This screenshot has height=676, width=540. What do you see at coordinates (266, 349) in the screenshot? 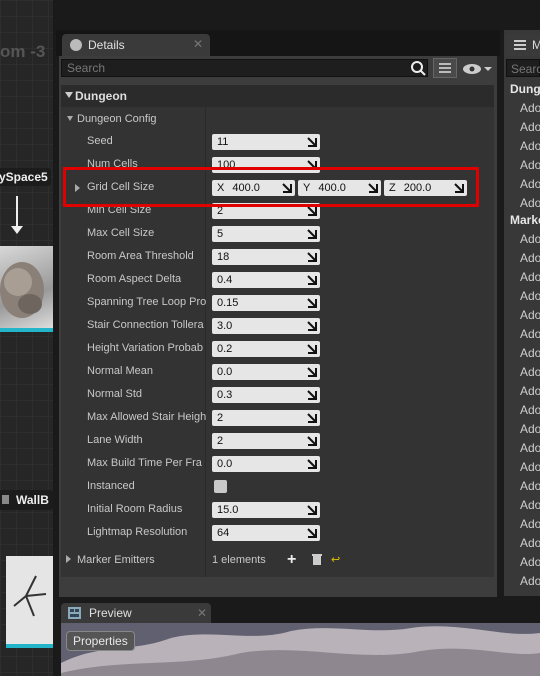
I see `property-value-field: 0.2` at bounding box center [266, 349].